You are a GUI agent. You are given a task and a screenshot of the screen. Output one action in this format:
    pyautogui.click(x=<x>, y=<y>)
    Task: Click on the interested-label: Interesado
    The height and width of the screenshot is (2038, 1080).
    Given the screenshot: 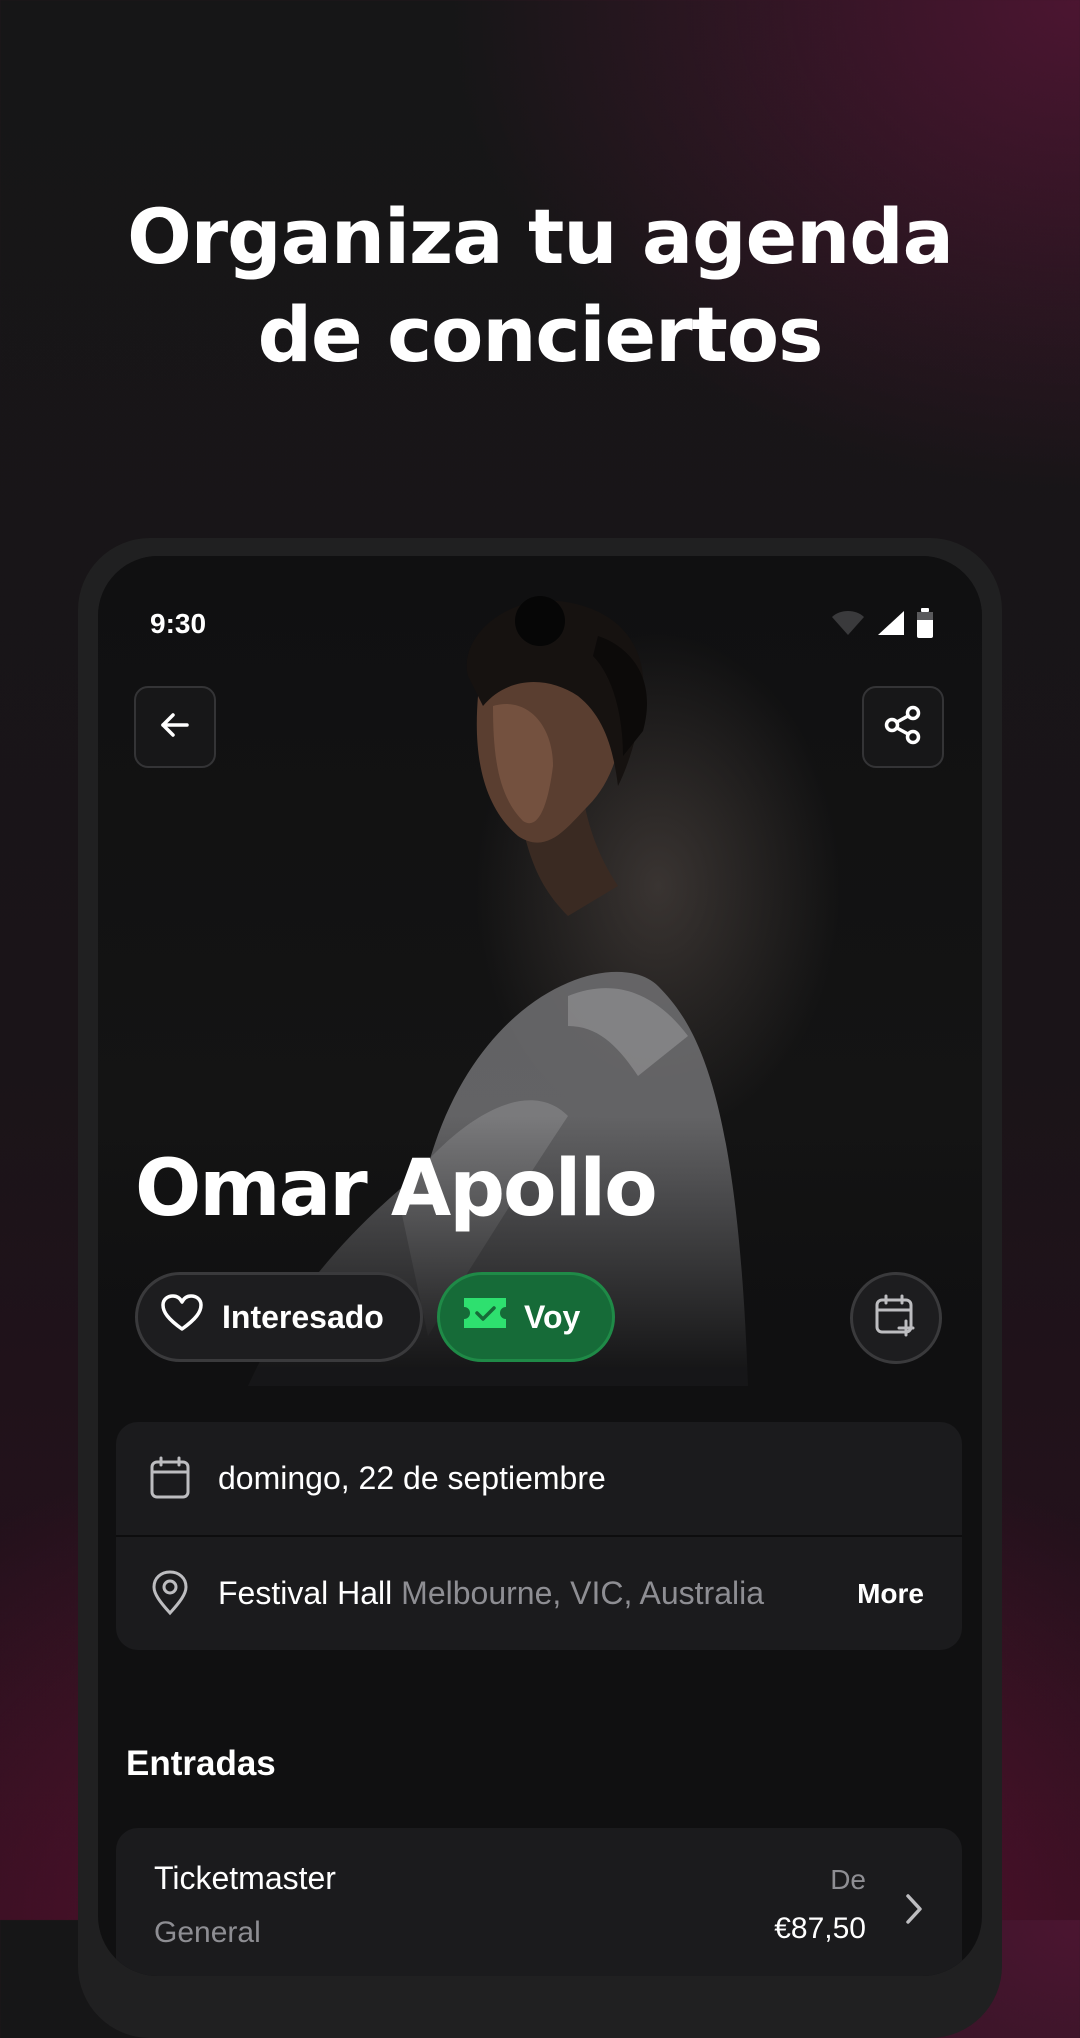 What is the action you would take?
    pyautogui.click(x=303, y=1316)
    